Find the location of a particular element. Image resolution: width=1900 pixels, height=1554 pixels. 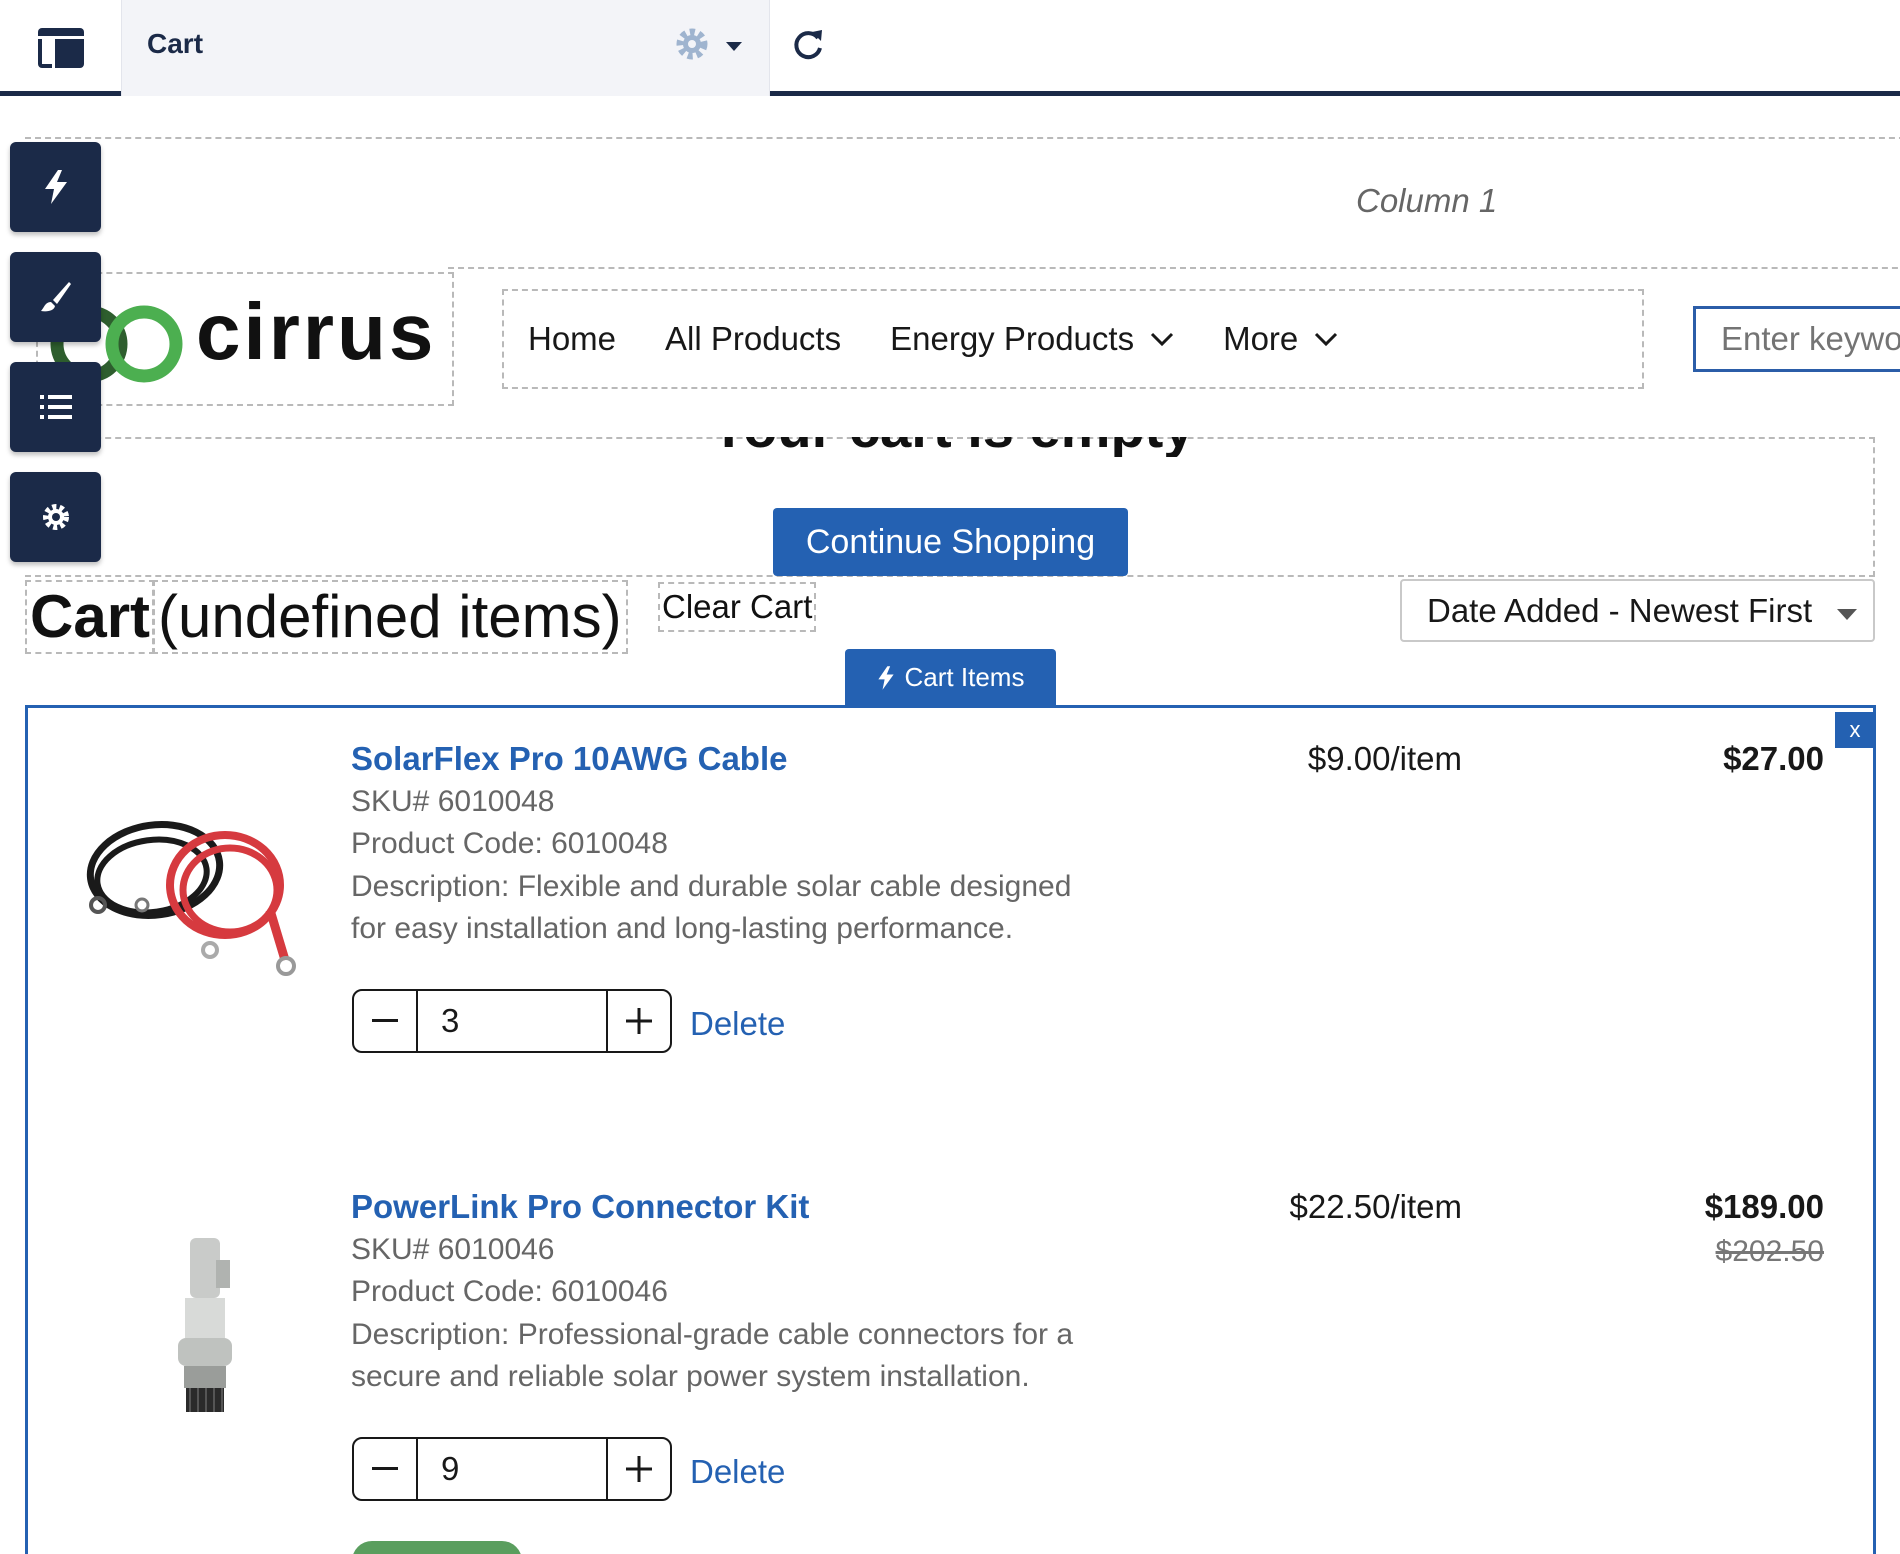

nav-item-home: Home is located at coordinates (572, 339).